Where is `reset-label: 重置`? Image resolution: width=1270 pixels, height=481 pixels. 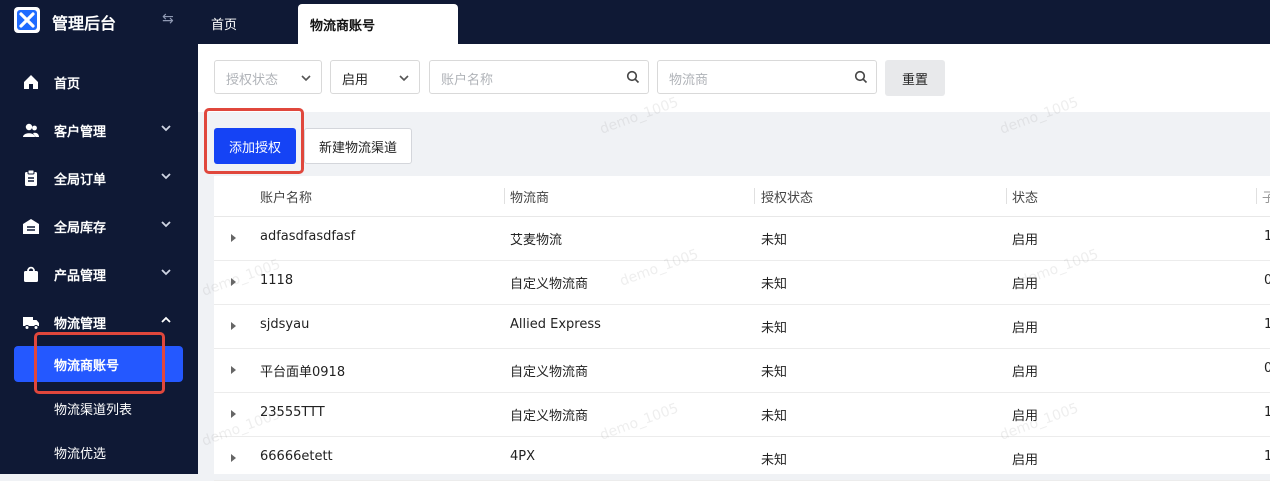
reset-label: 重置 is located at coordinates (914, 80).